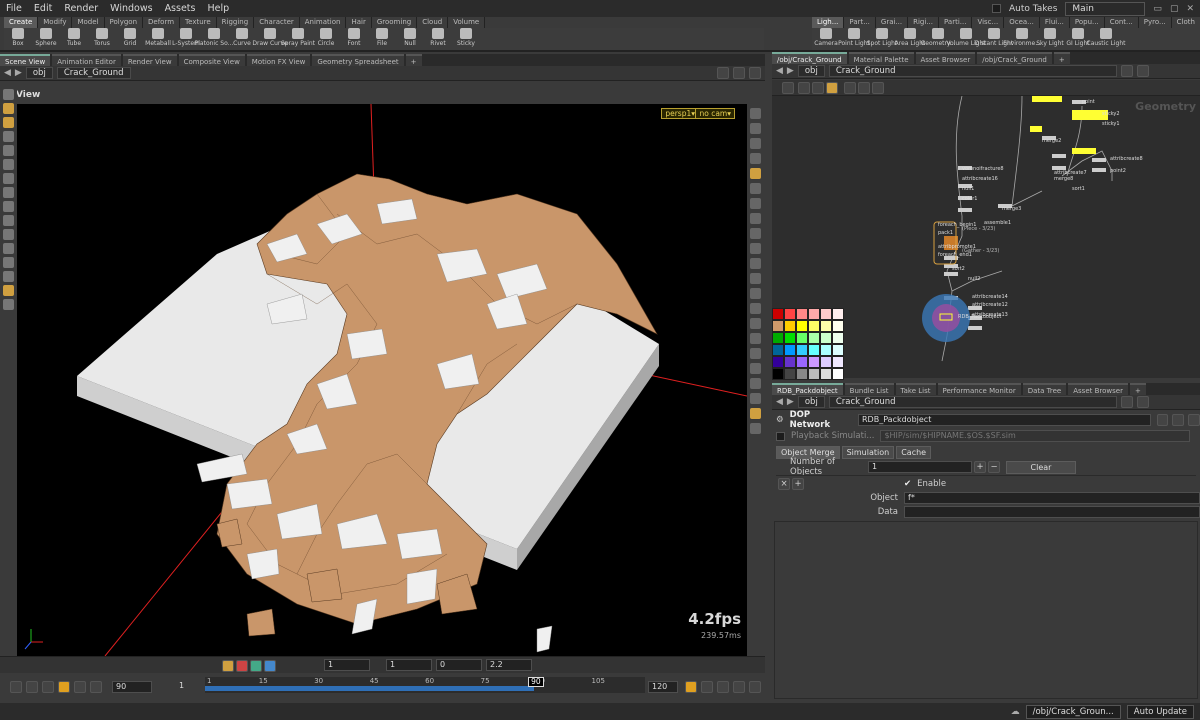 This screenshot has height=720, width=1200. What do you see at coordinates (1185, 22) in the screenshot?
I see `shelf-right-tab-11: Cloth` at bounding box center [1185, 22].